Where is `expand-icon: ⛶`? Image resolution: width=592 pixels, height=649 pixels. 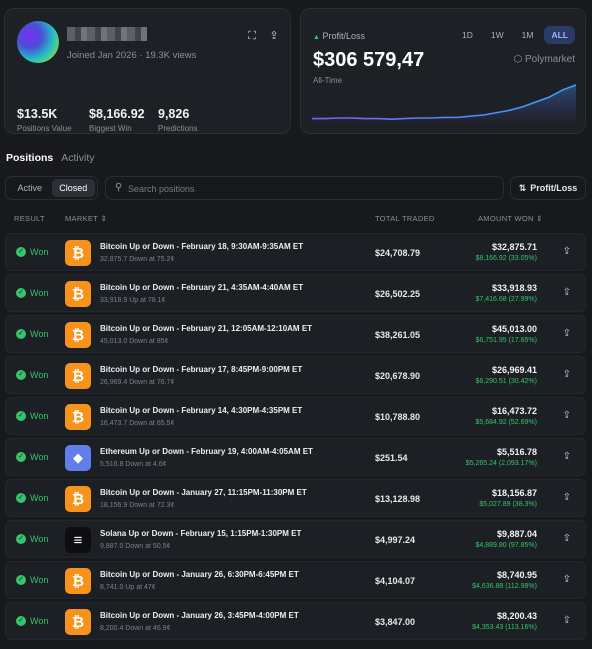 expand-icon: ⛶ is located at coordinates (252, 36).